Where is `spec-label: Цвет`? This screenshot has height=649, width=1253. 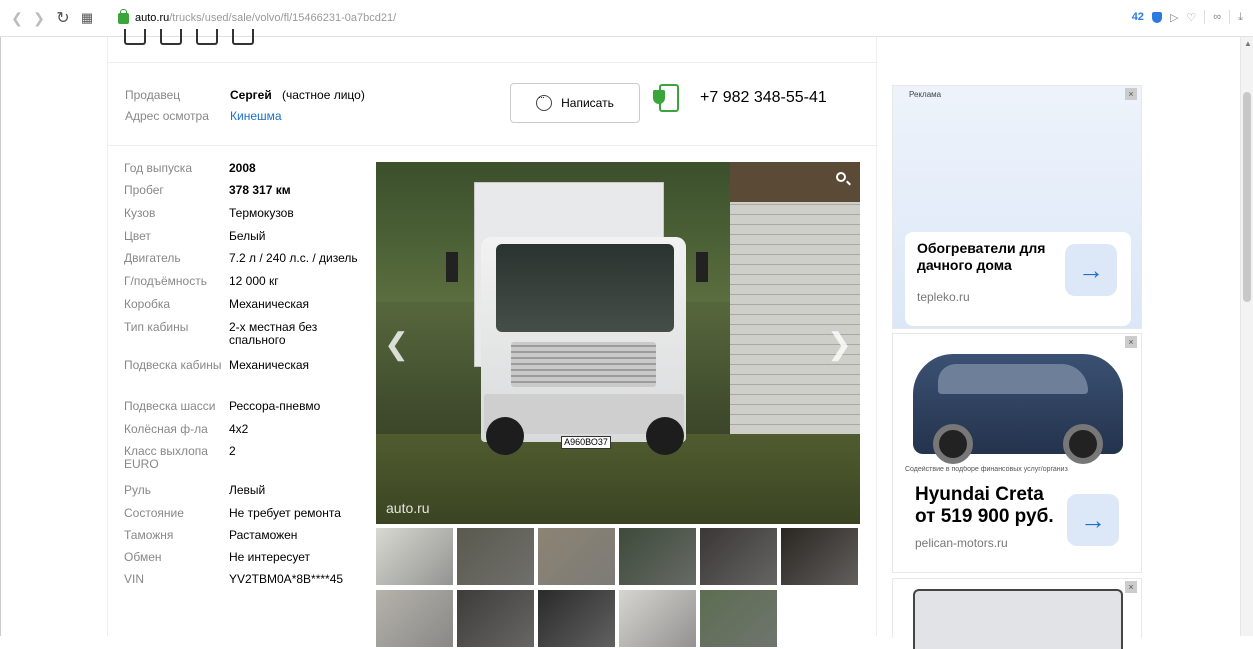 spec-label: Цвет is located at coordinates (137, 236).